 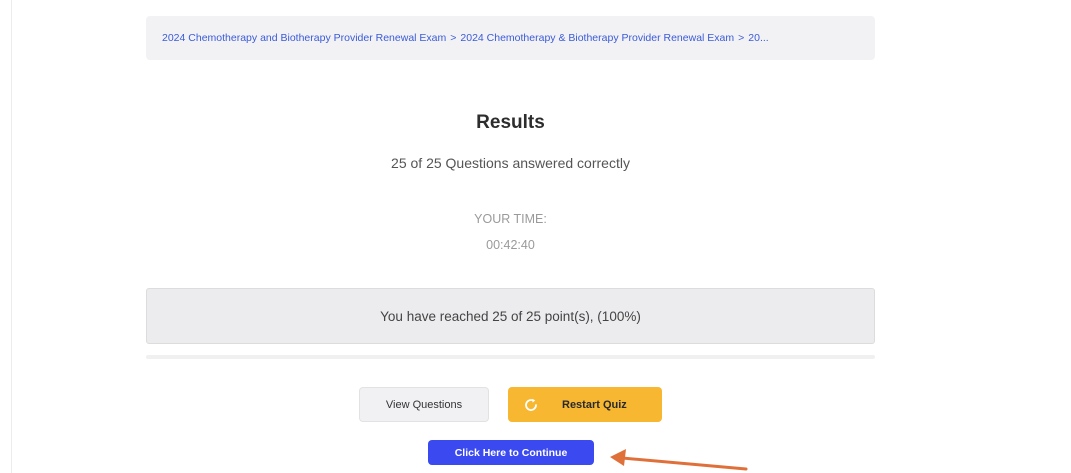 I want to click on view-questions-label: View Questions, so click(x=424, y=404).